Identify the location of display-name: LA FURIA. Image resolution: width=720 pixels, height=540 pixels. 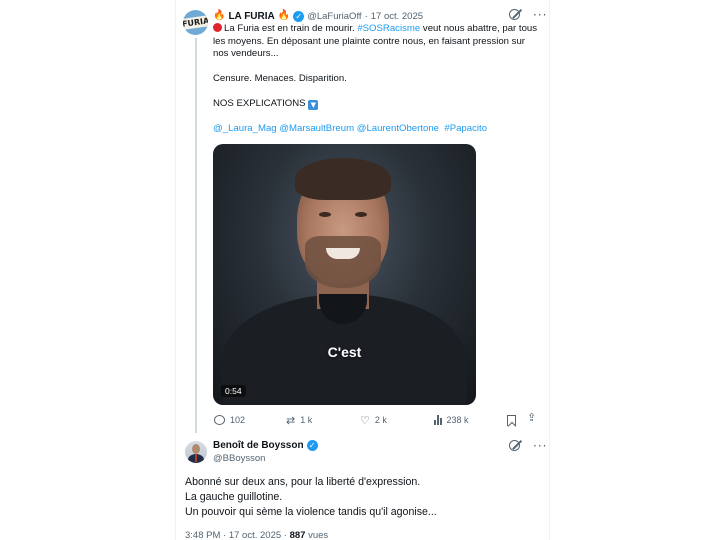
(251, 16).